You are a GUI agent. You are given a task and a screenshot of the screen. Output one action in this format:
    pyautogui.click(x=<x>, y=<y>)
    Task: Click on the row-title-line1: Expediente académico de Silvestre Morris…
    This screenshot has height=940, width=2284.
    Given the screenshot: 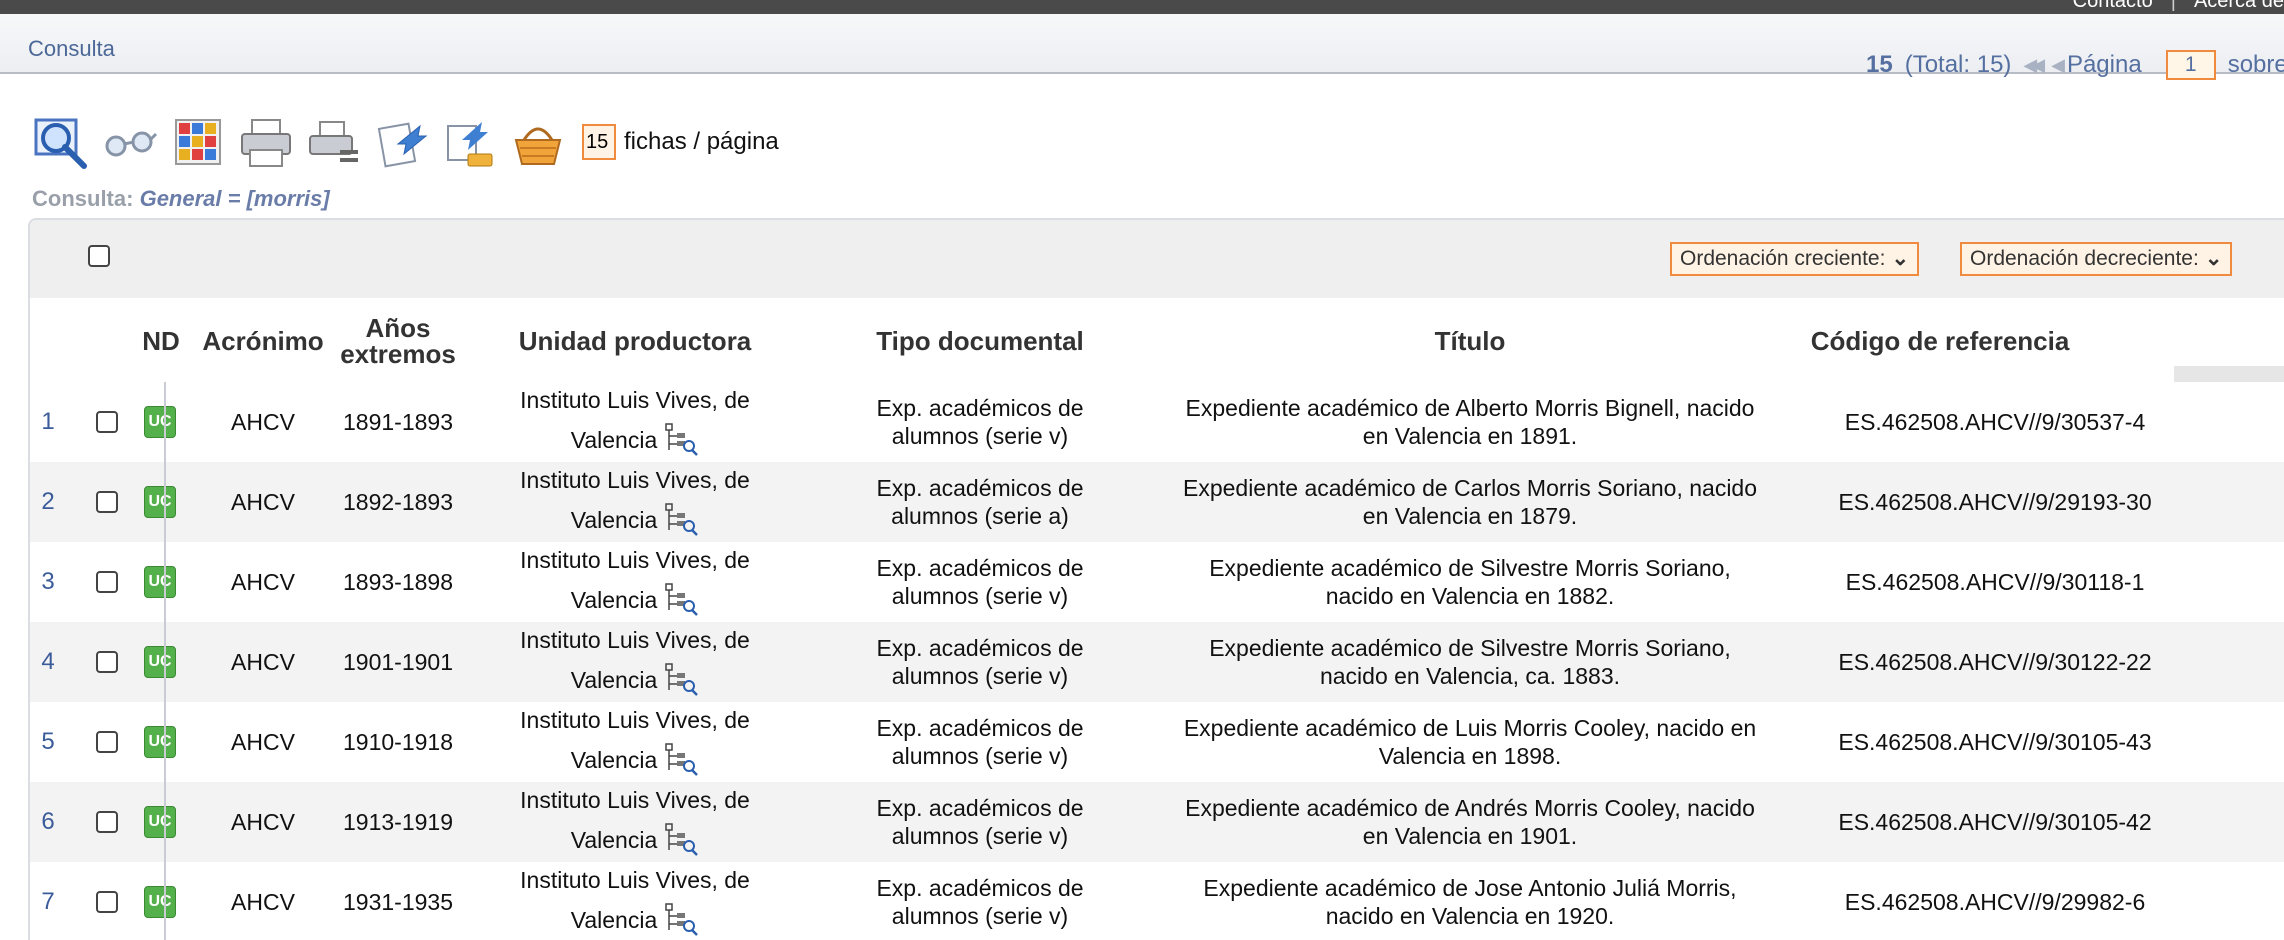 What is the action you would take?
    pyautogui.click(x=1470, y=568)
    